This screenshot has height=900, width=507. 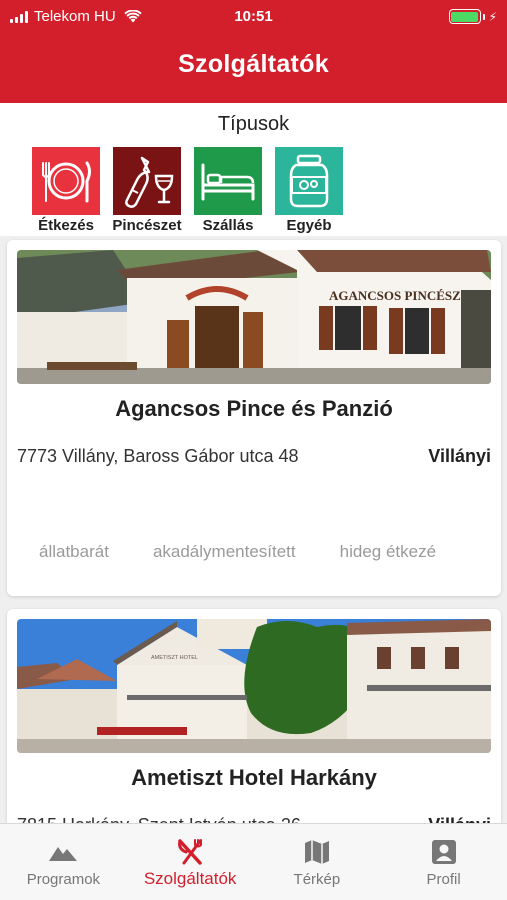 I want to click on profile-icon, so click(x=444, y=852).